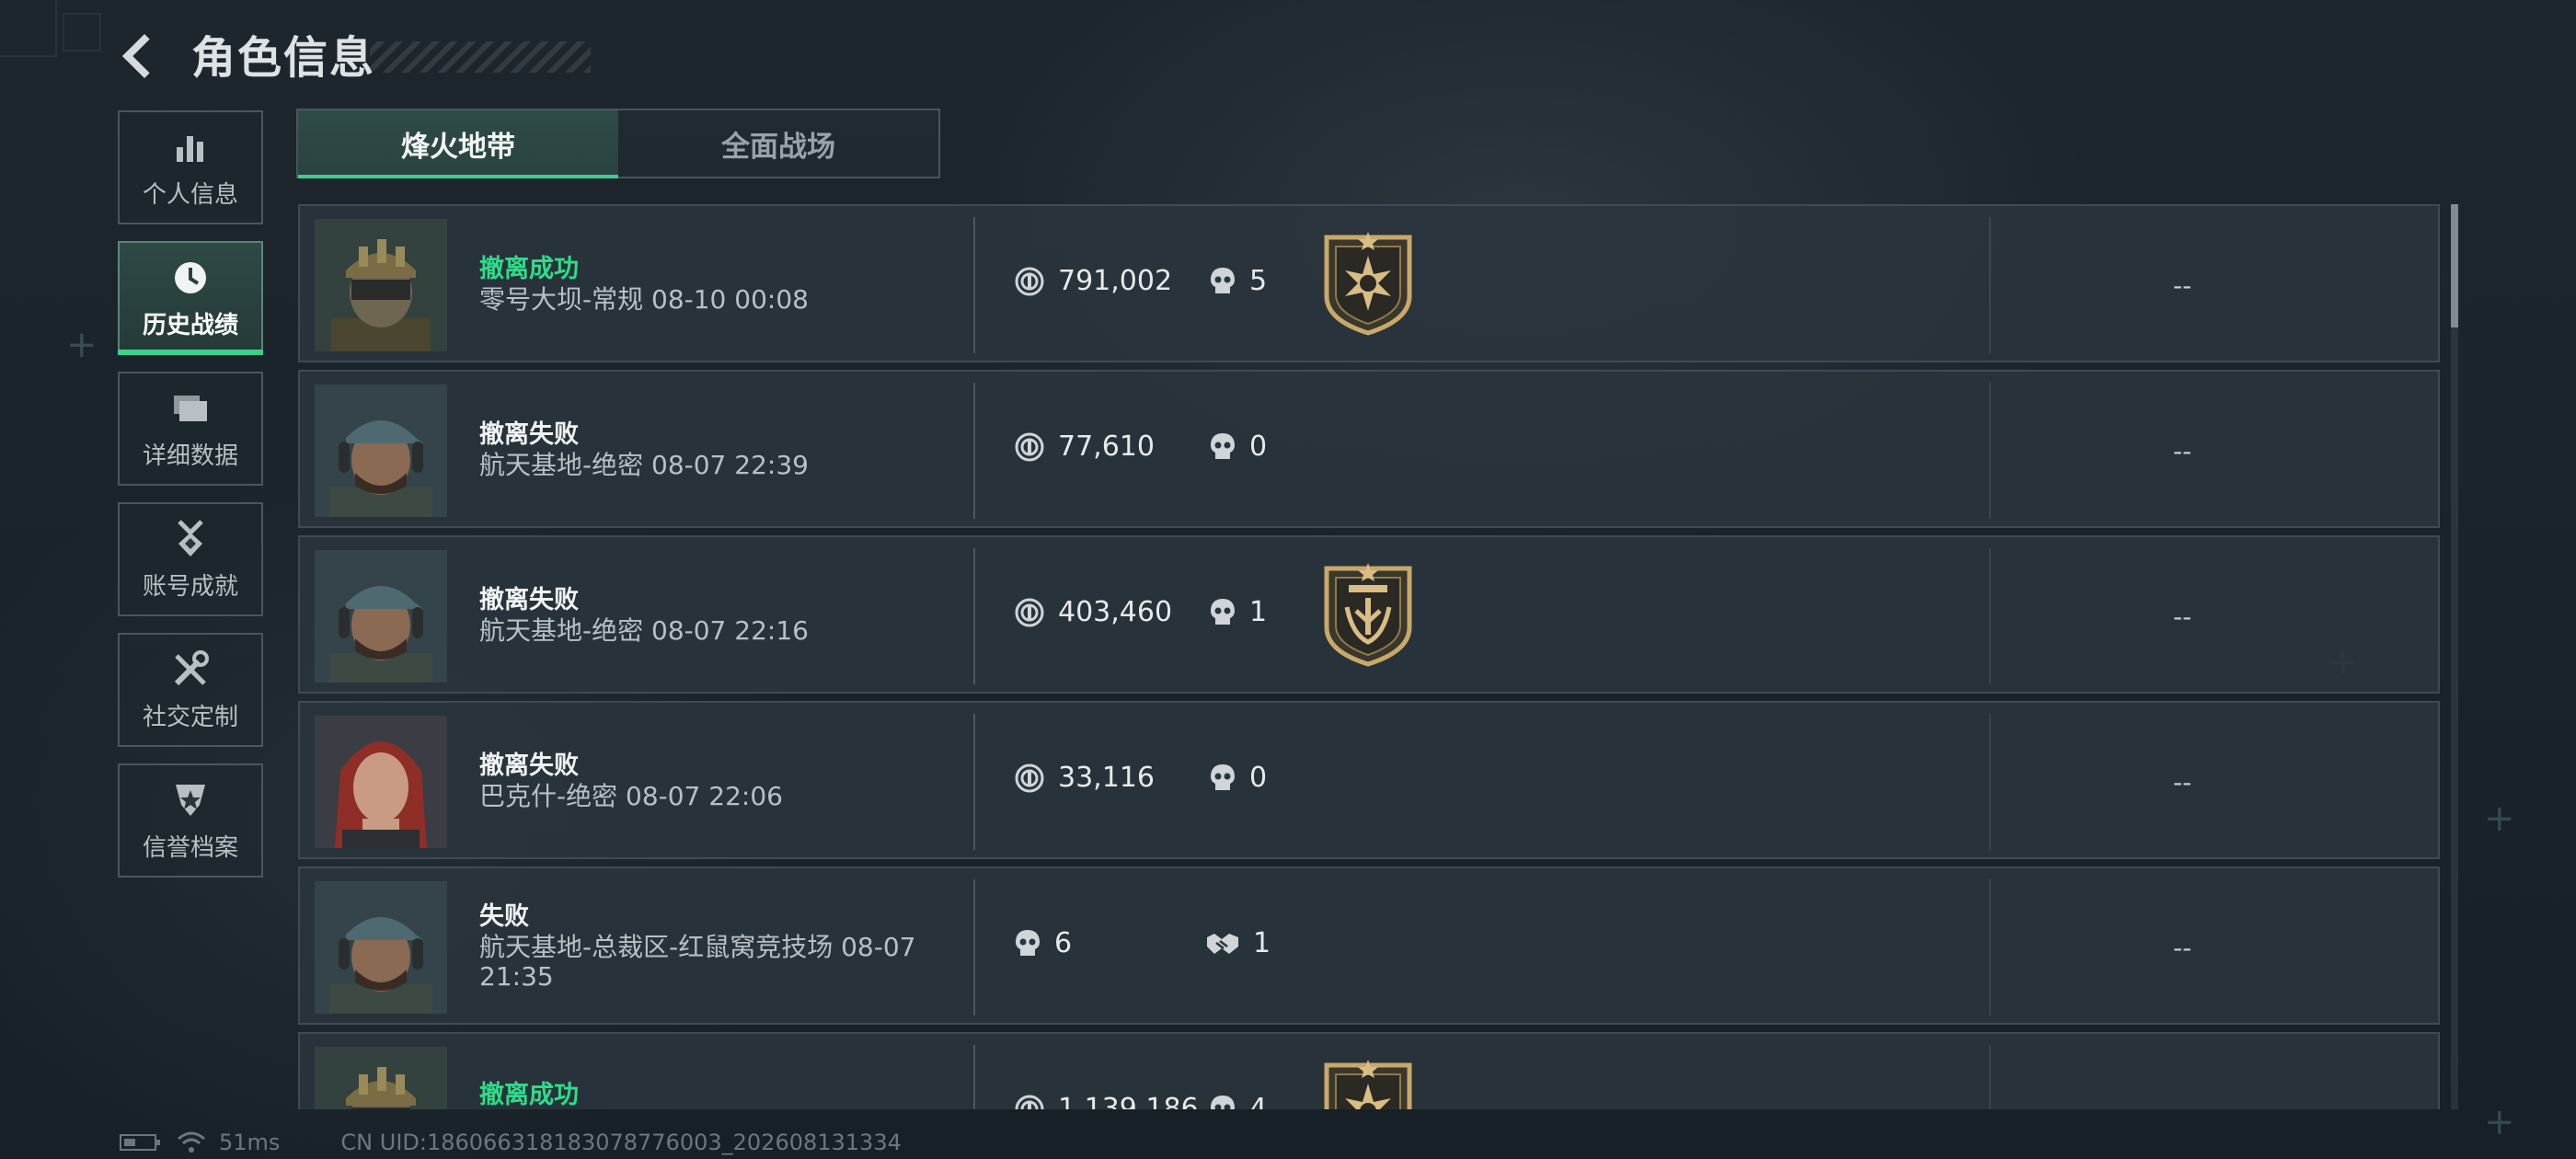  Describe the element at coordinates (458, 144) in the screenshot. I see `tab-fenghuo-zone: 烽火地带` at that location.